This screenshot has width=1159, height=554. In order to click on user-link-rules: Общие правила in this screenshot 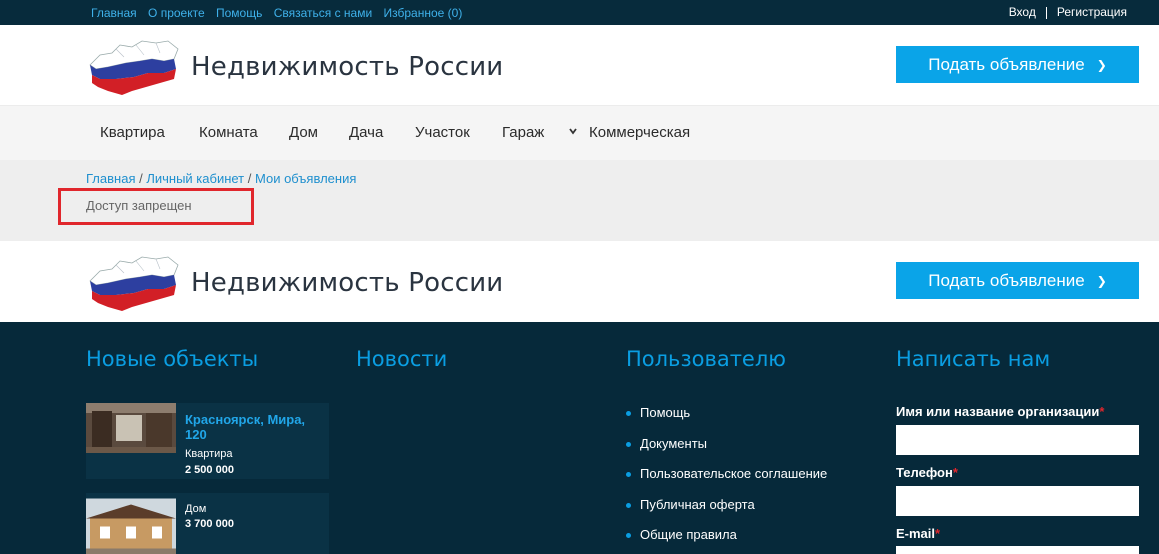, I will do `click(726, 535)`.